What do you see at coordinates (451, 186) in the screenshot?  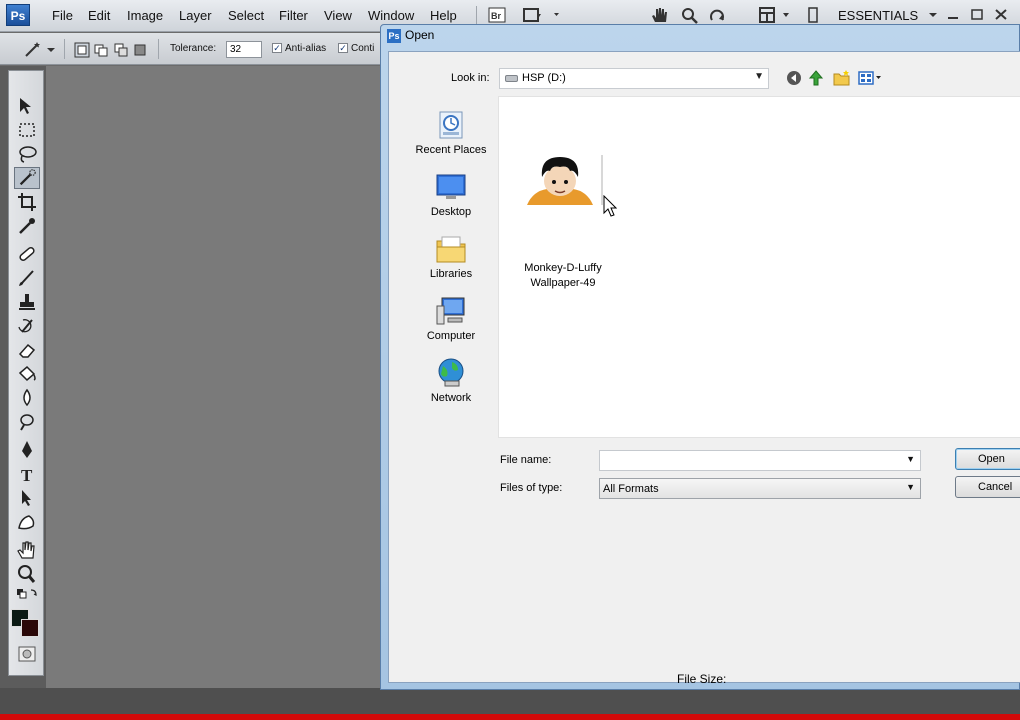 I see `desktop-icon` at bounding box center [451, 186].